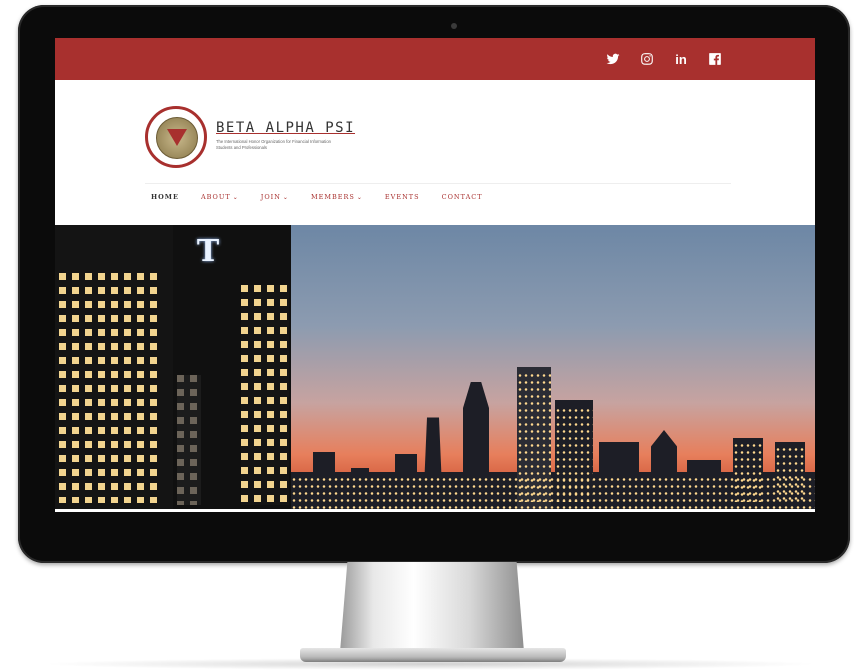 This screenshot has width=854, height=670. I want to click on nav-join-label: Join, so click(270, 197).